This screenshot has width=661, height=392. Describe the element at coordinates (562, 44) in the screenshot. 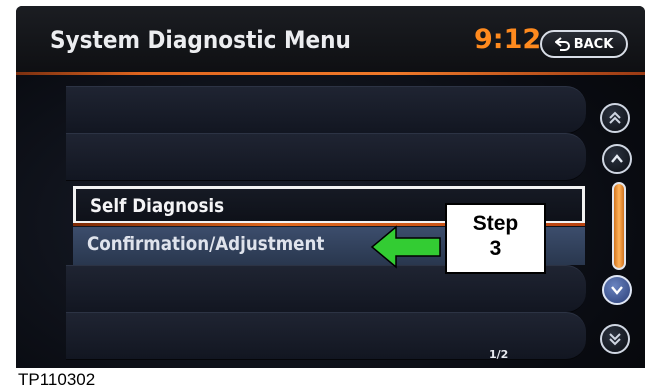

I see `back-arrow-icon` at that location.